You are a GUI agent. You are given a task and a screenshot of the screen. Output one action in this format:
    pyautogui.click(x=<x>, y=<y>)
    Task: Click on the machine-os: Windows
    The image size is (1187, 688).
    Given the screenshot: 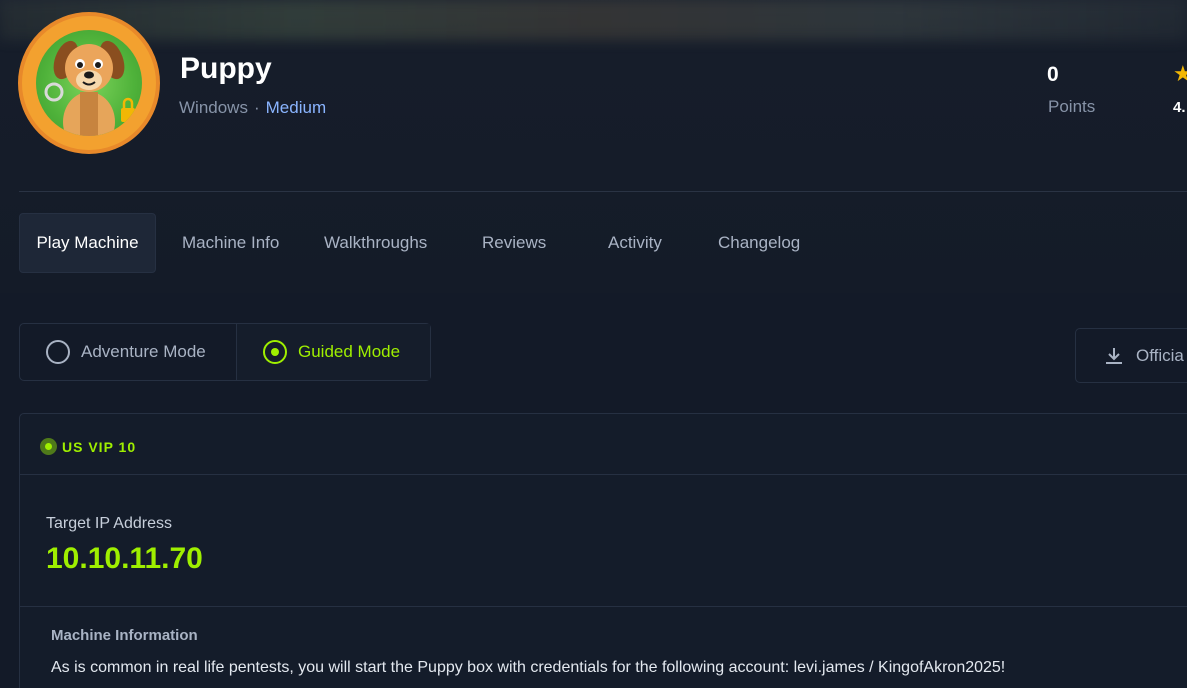 What is the action you would take?
    pyautogui.click(x=213, y=107)
    